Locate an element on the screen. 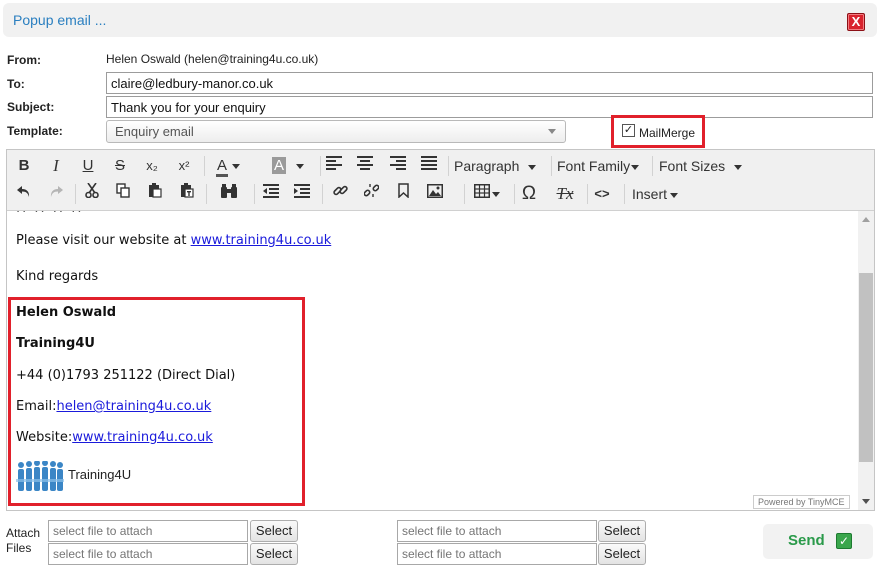  paste-icon is located at coordinates (155, 190).